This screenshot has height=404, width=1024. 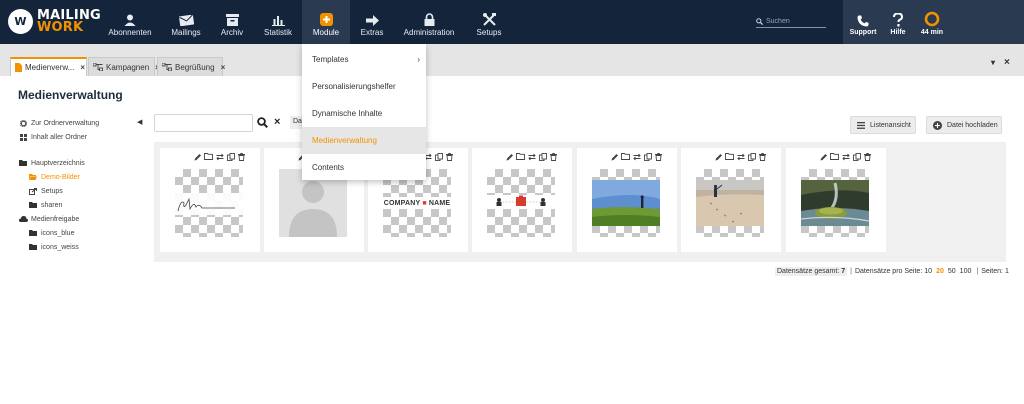 What do you see at coordinates (364, 86) in the screenshot?
I see `menu-item-personalisierungshelfer: Personalisierungshelfer` at bounding box center [364, 86].